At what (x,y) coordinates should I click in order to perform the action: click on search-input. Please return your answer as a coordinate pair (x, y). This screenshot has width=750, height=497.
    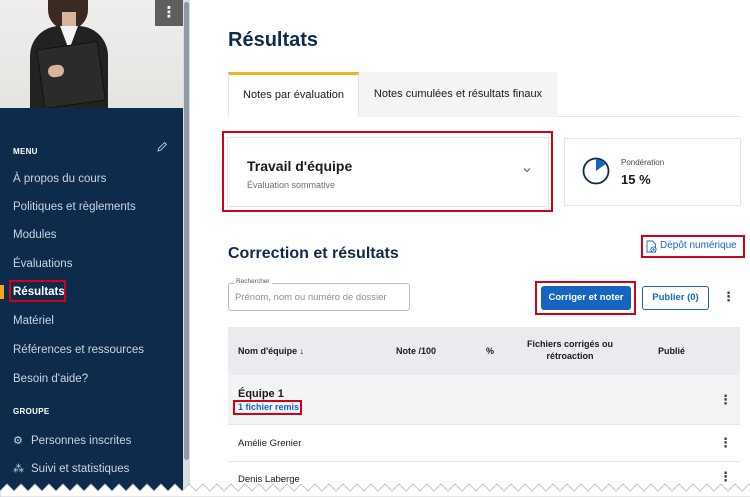
    Looking at the image, I should click on (320, 297).